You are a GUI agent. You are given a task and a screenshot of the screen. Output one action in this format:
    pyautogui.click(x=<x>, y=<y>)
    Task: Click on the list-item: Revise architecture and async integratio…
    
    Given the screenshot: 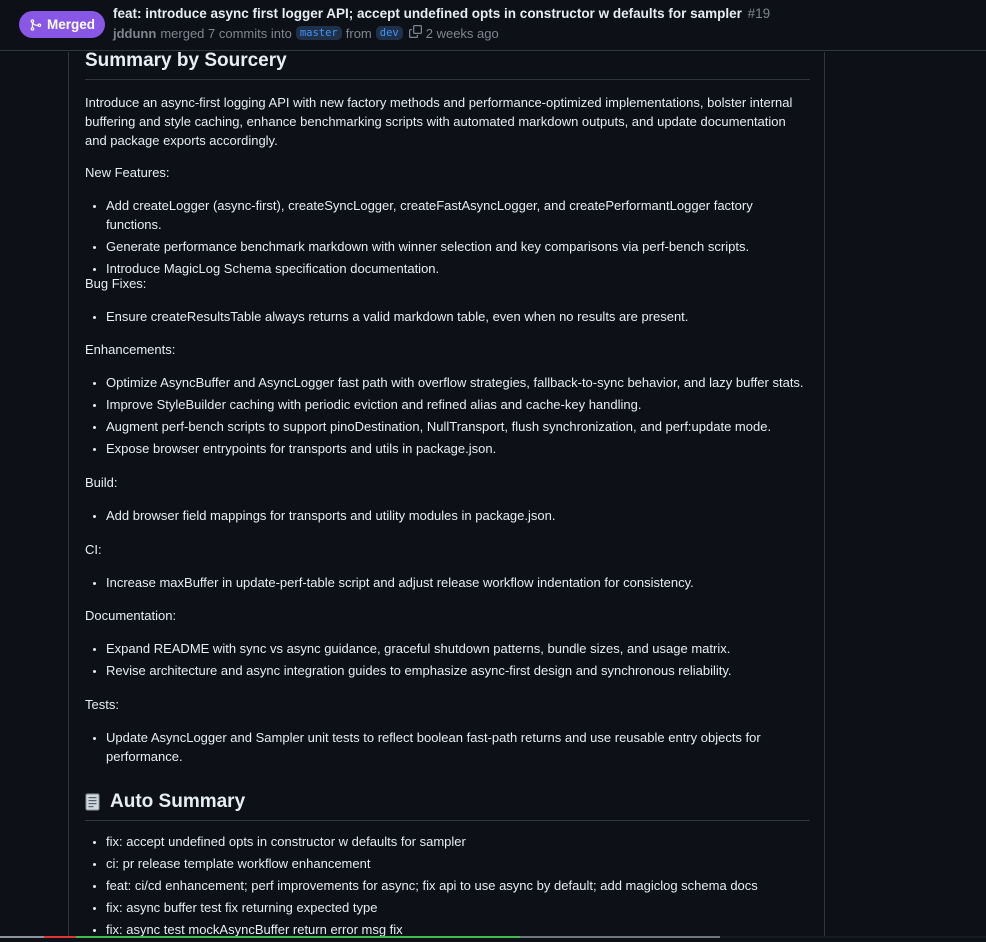 What is the action you would take?
    pyautogui.click(x=419, y=670)
    